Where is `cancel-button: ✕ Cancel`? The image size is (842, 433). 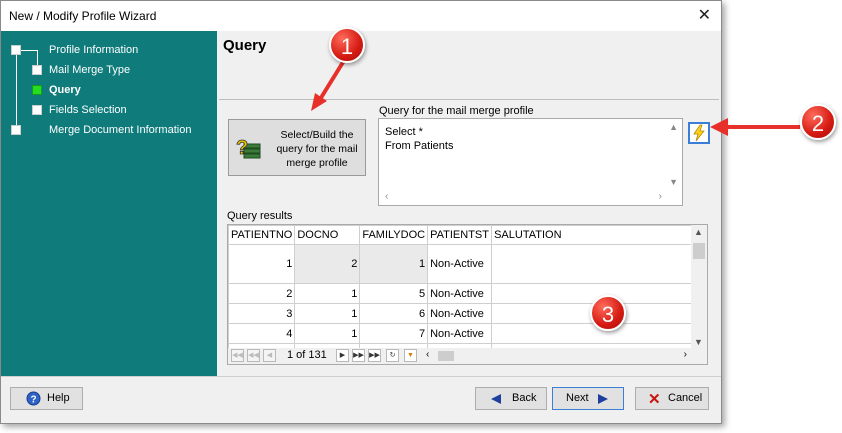 cancel-button: ✕ Cancel is located at coordinates (672, 398).